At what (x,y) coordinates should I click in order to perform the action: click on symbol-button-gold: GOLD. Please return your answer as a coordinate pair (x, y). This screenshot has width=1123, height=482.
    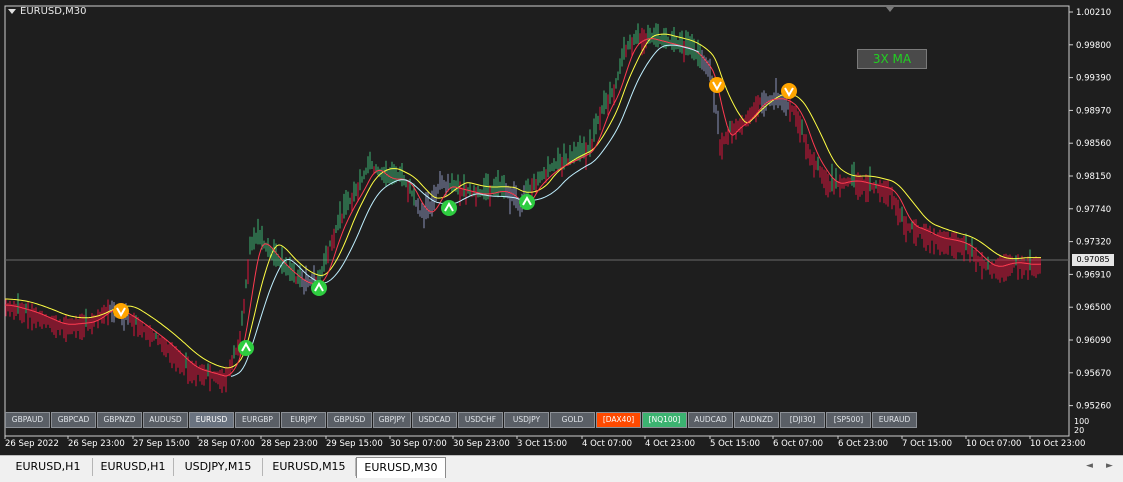
    Looking at the image, I should click on (572, 420).